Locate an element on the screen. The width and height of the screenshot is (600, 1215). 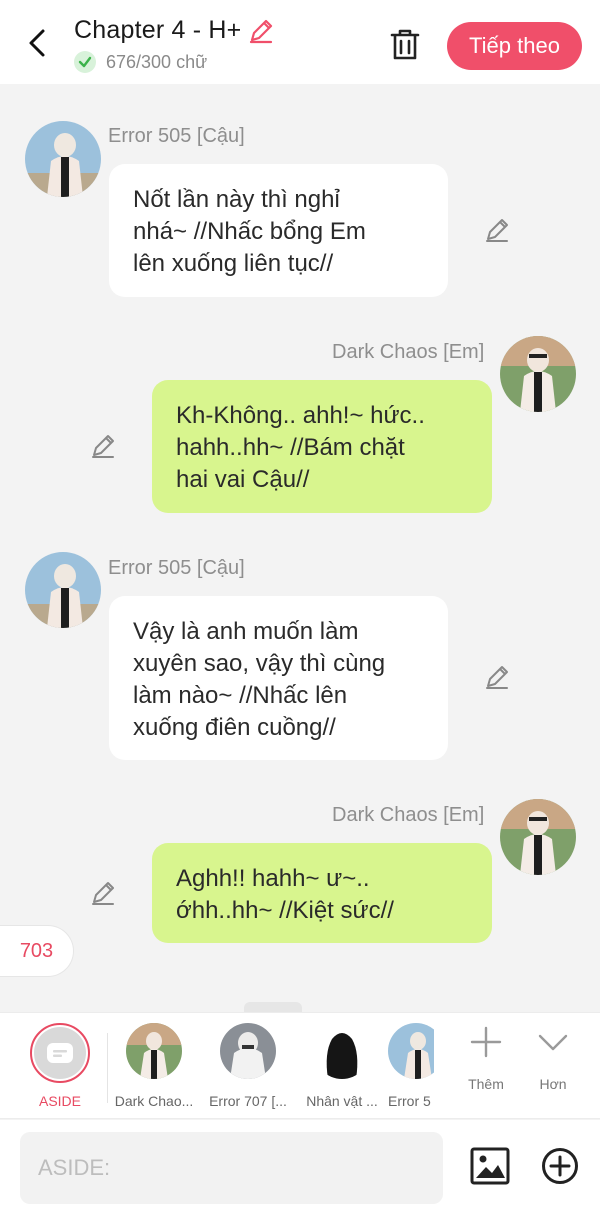
message-line: làm nào~ //Nhấc lên is located at coordinates (240, 695).